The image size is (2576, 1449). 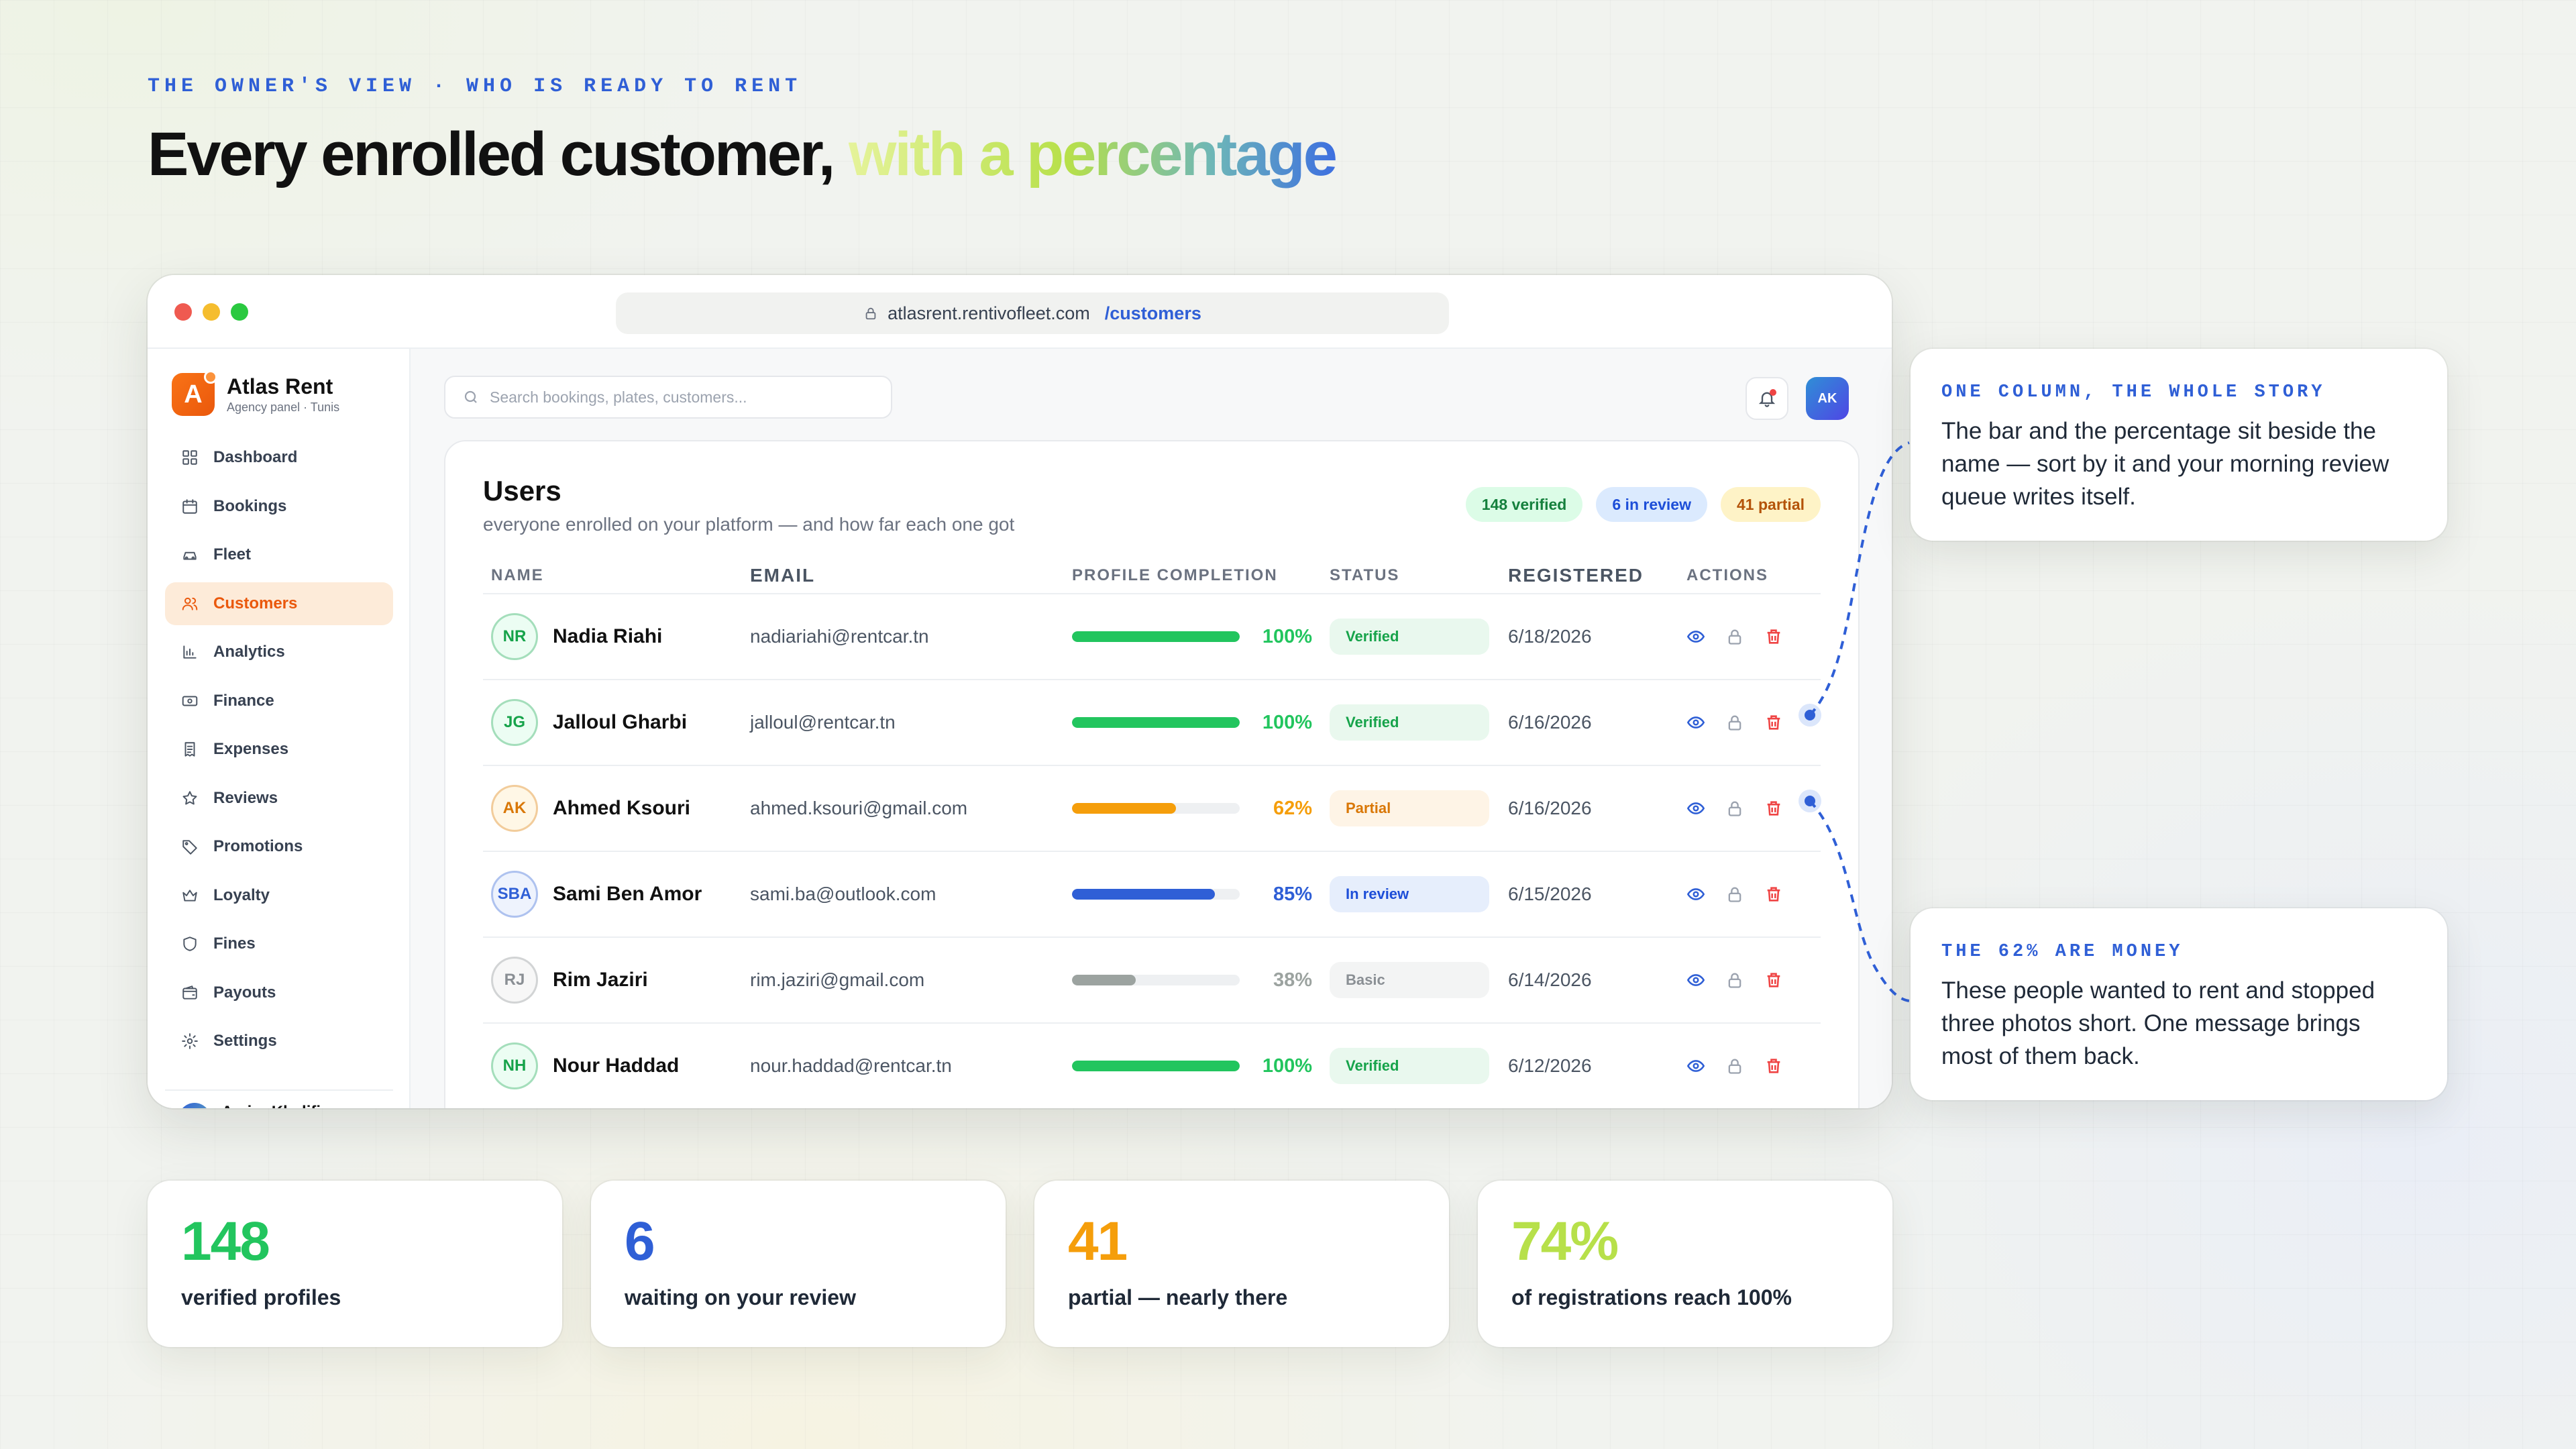 What do you see at coordinates (1409, 894) in the screenshot?
I see `status-badge: In review` at bounding box center [1409, 894].